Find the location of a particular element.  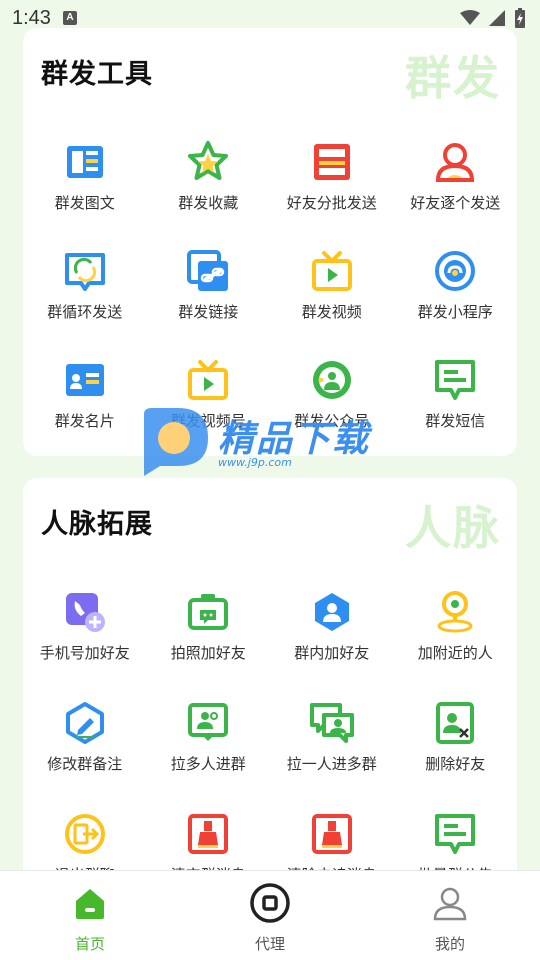

tool-label: 修改群备注 is located at coordinates (85, 764).